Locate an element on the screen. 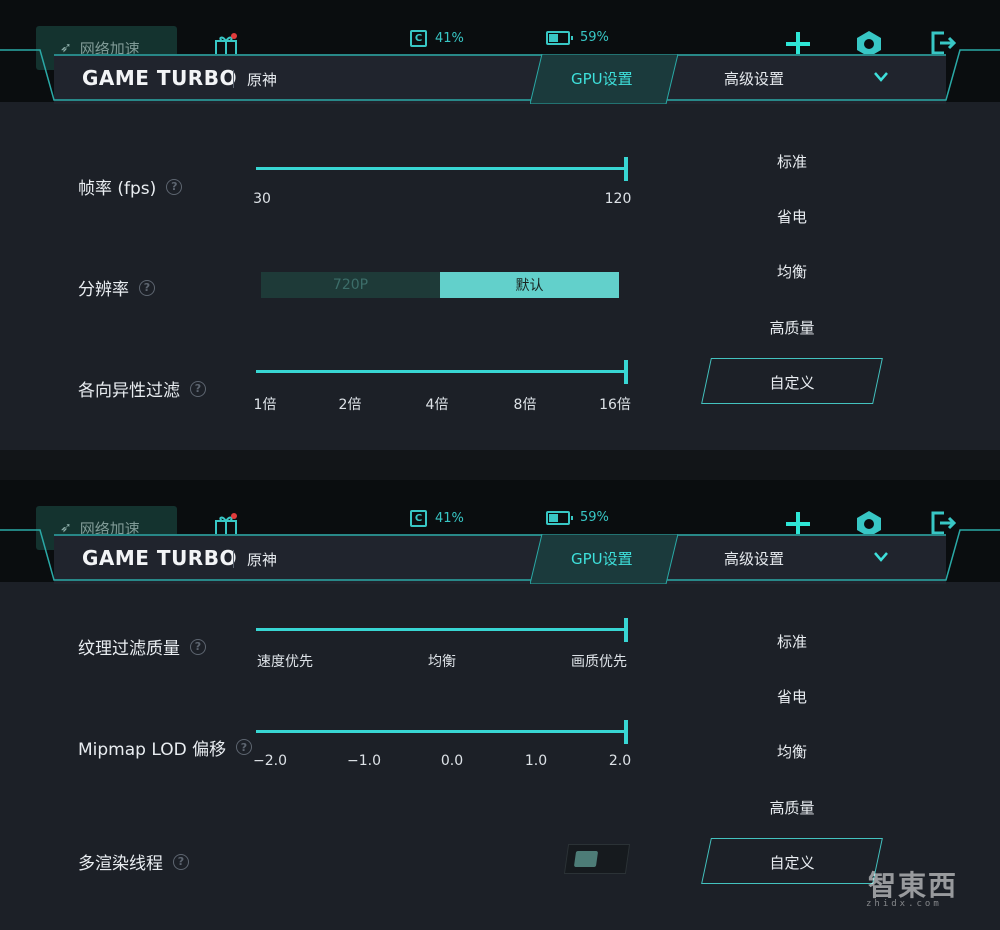 This screenshot has width=1000, height=930. mipmap-label-clip: Mipmap LOD 偏移 is located at coordinates (155, 747).